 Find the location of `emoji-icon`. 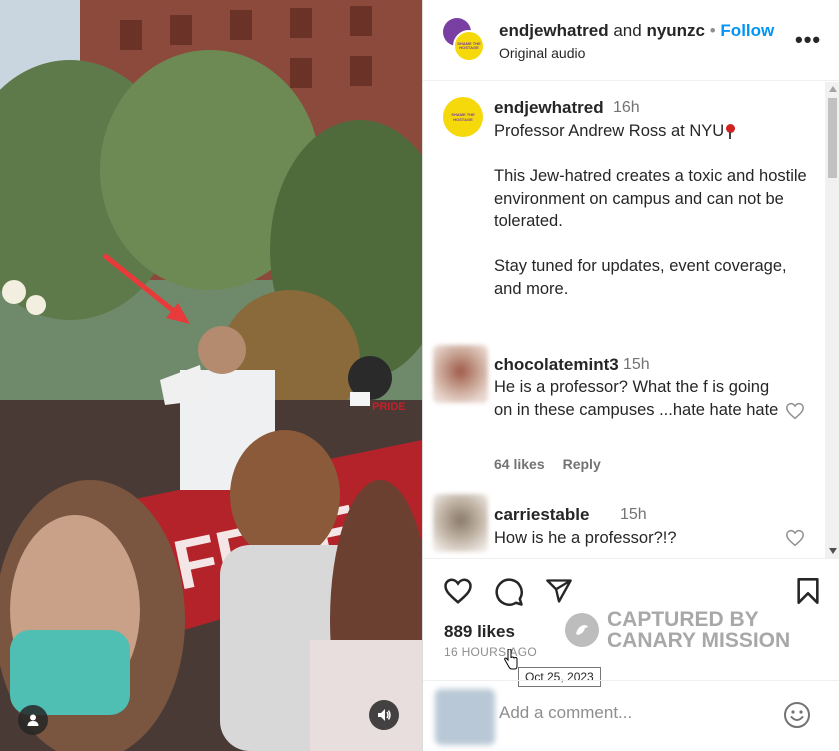

emoji-icon is located at coordinates (797, 715).